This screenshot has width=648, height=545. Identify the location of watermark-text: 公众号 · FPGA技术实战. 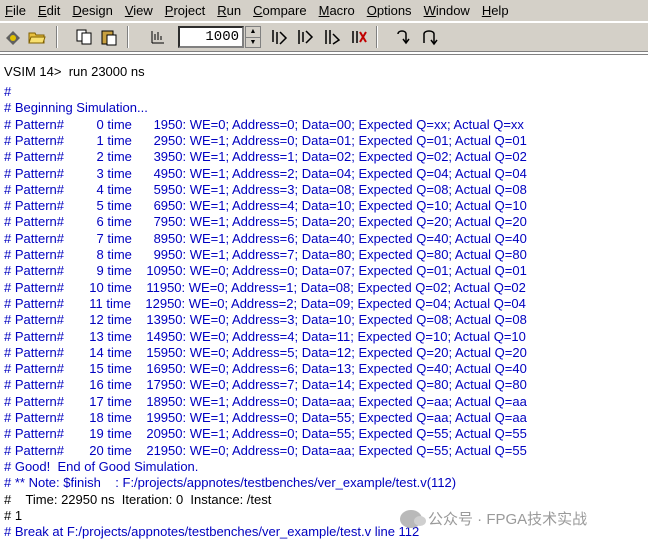
(508, 519).